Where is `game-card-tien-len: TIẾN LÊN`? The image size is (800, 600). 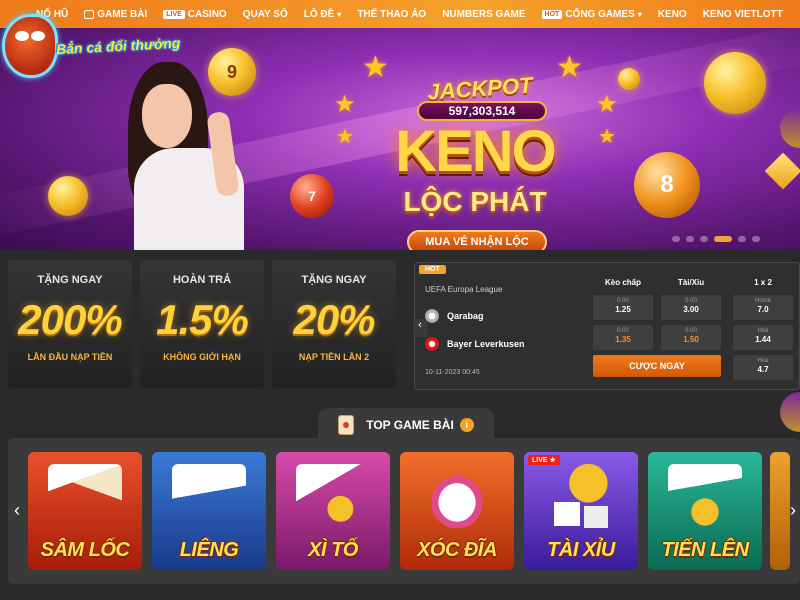 game-card-tien-len: TIẾN LÊN is located at coordinates (705, 511).